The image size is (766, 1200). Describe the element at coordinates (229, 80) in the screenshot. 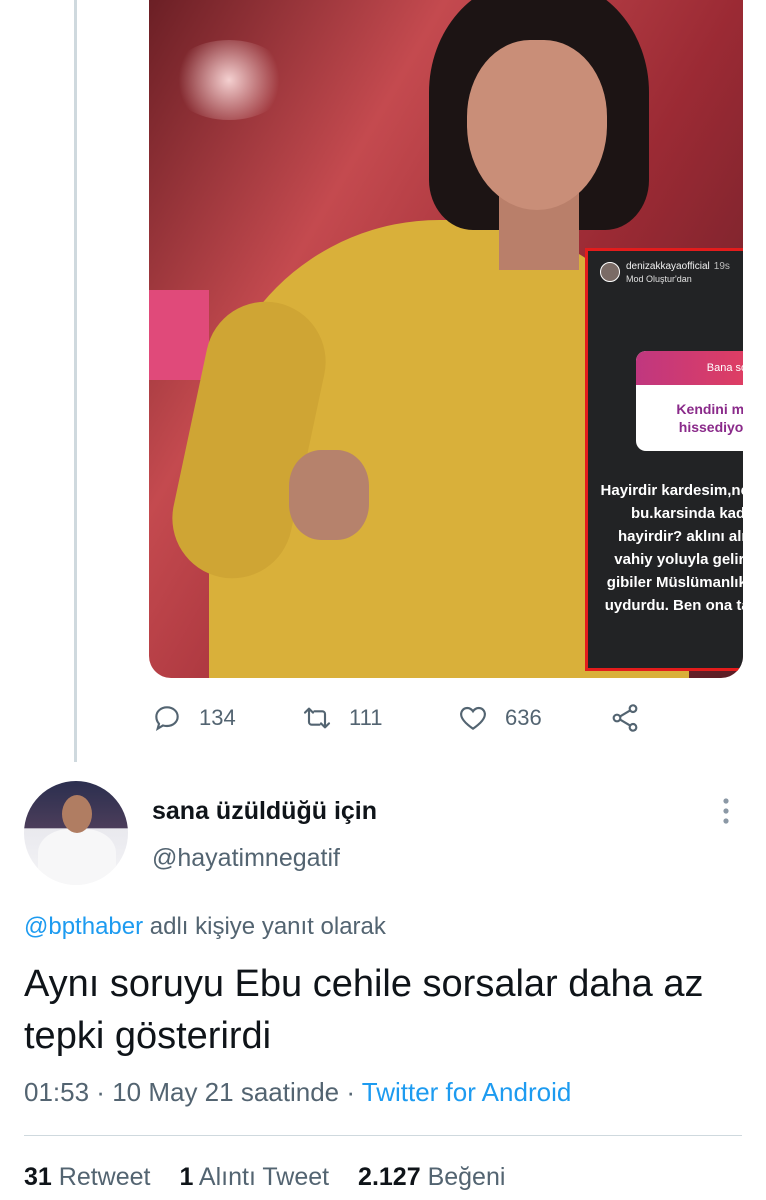

I see `studio-light` at that location.